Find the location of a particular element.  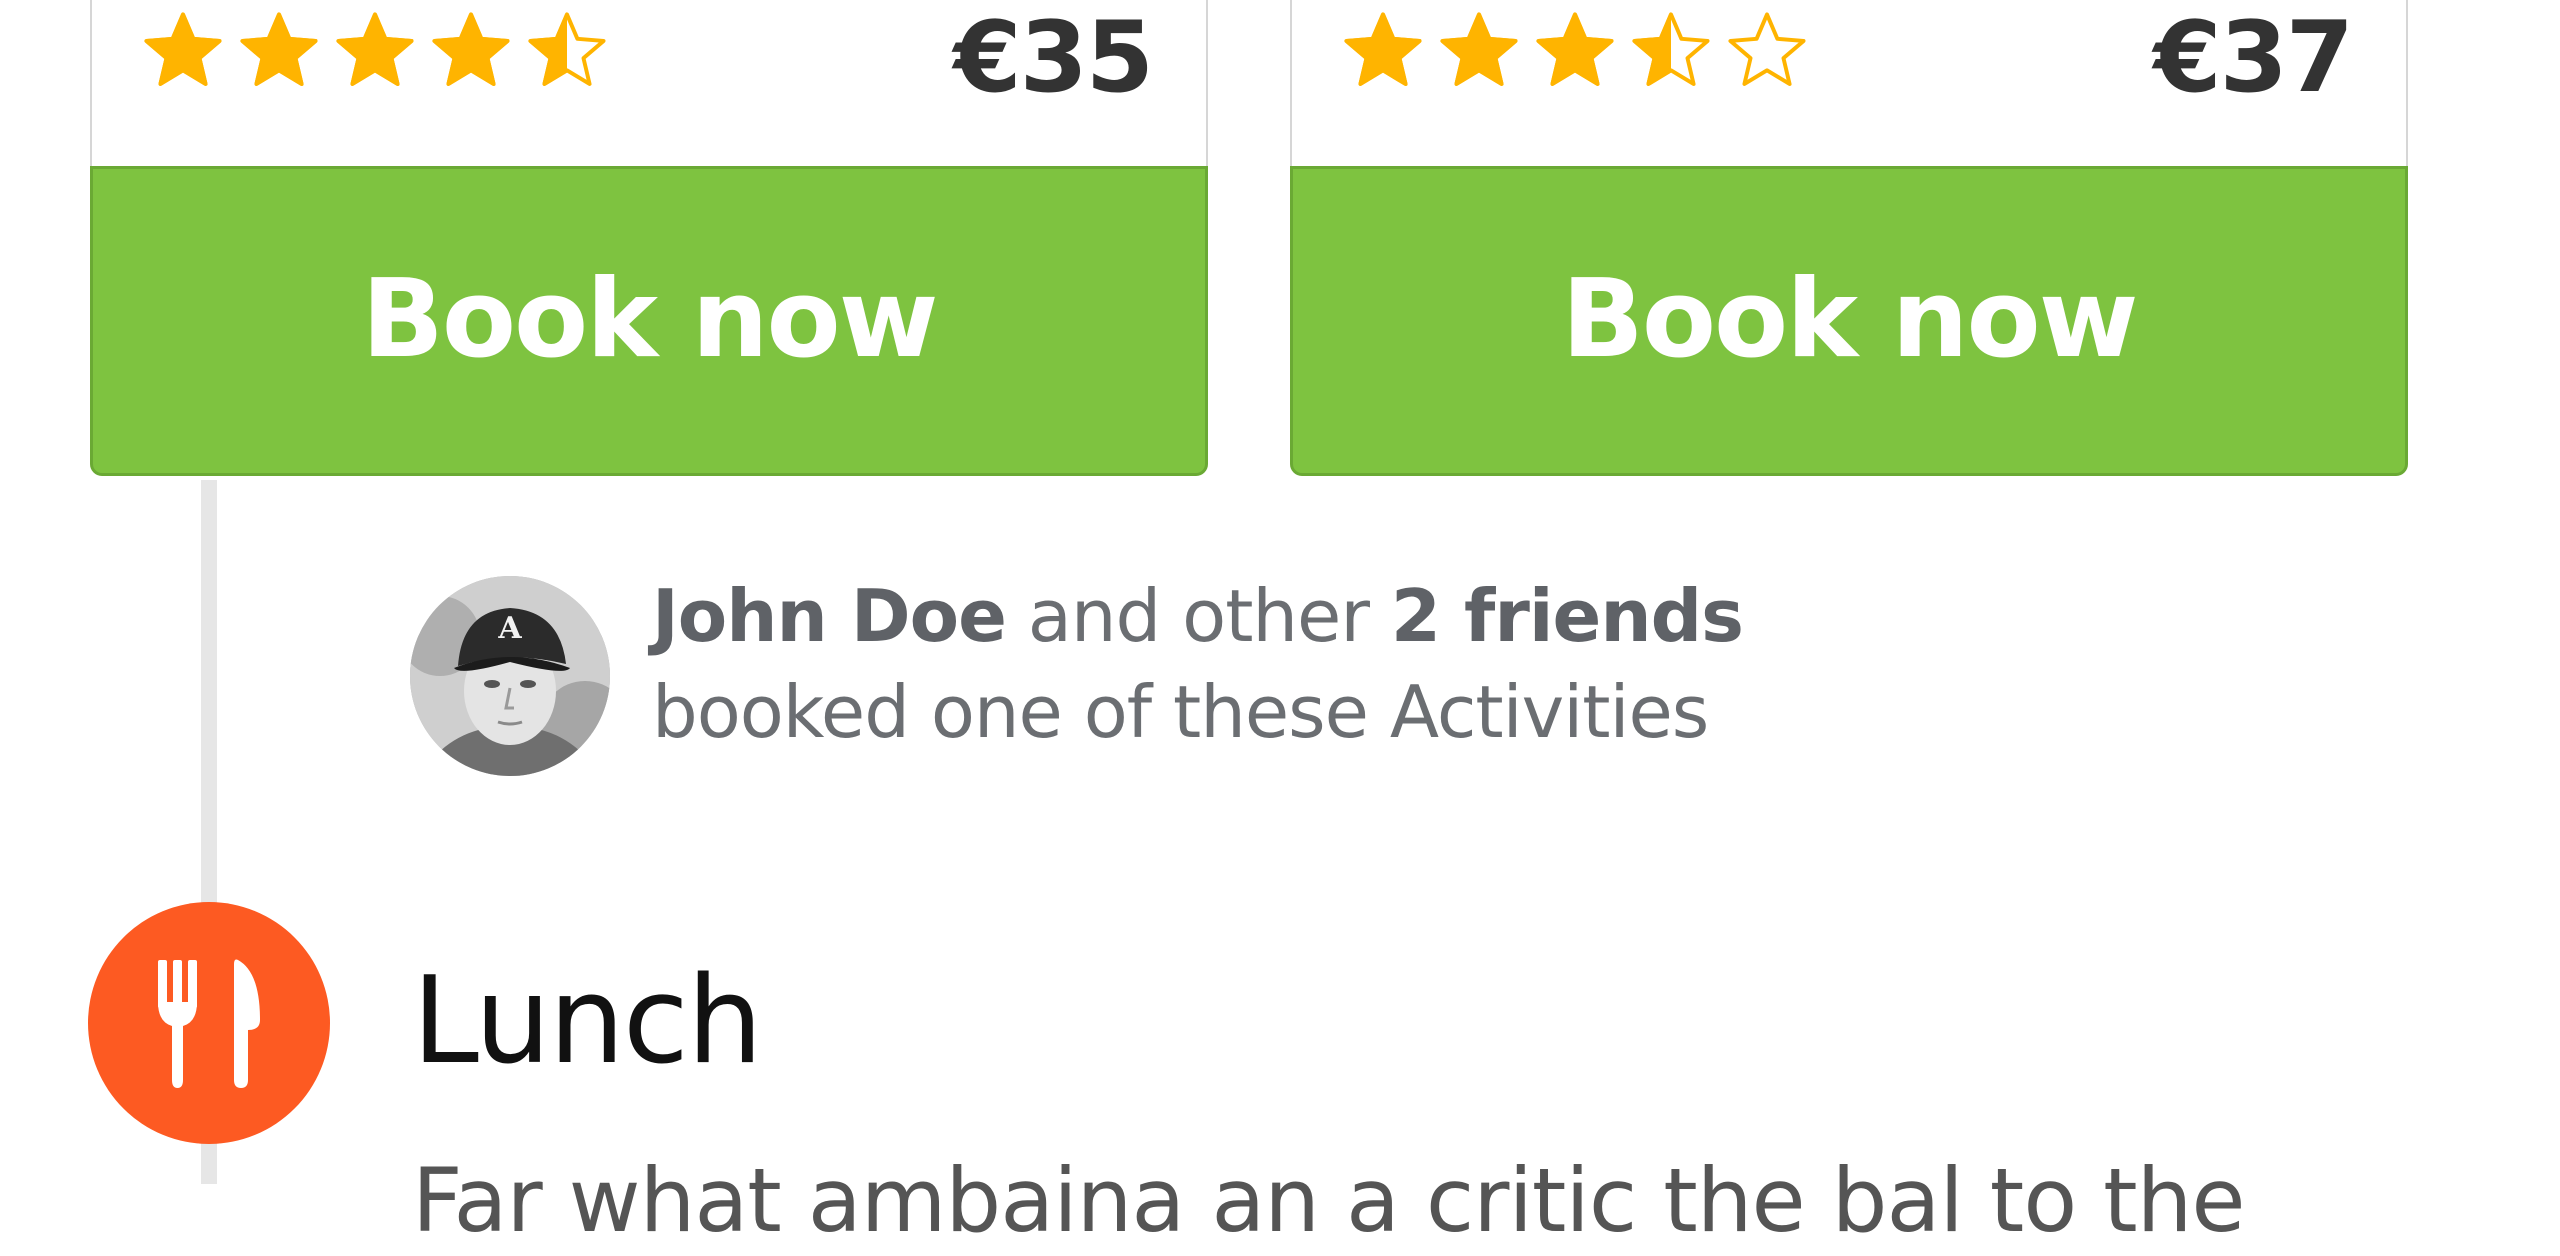

svg-text: A is located at coordinates (509, 628).